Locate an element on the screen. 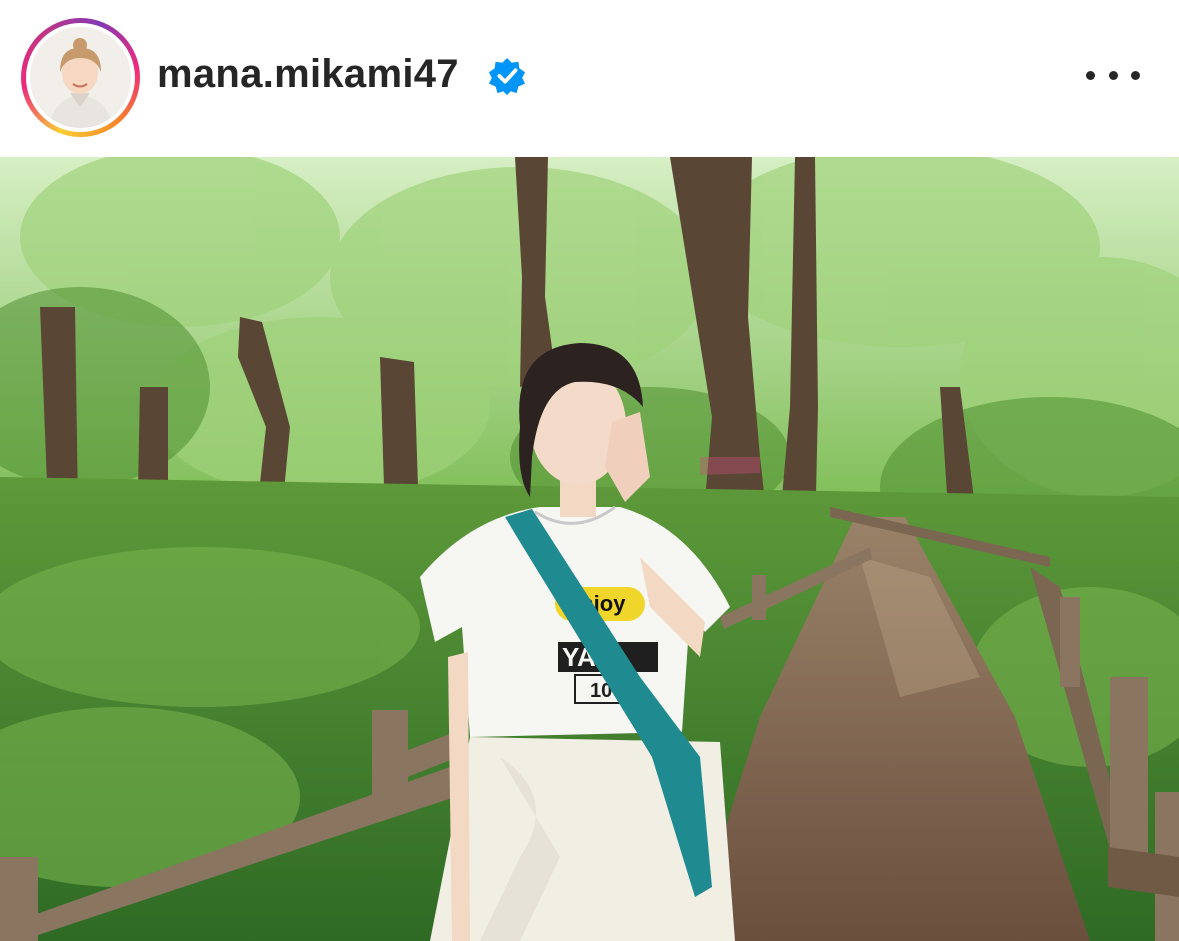 Image resolution: width=1179 pixels, height=941 pixels. avatar-portrait is located at coordinates (80, 77).